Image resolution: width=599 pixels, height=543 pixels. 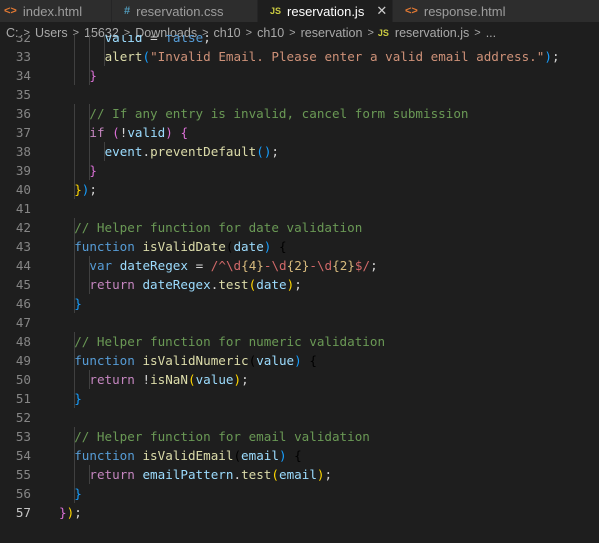 What do you see at coordinates (299, 94) in the screenshot?
I see `code-line: 35` at bounding box center [299, 94].